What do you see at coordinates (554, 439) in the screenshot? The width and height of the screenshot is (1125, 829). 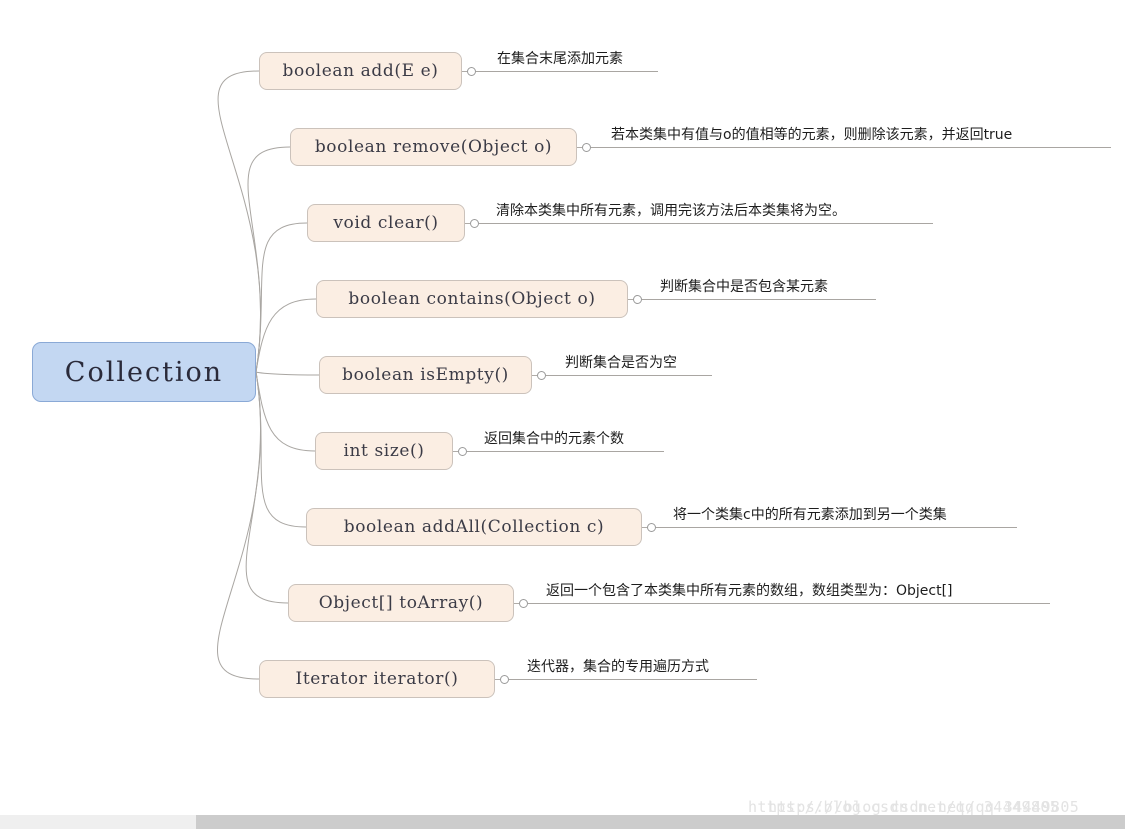 I see `note-text: 返回集合中的元素个数` at bounding box center [554, 439].